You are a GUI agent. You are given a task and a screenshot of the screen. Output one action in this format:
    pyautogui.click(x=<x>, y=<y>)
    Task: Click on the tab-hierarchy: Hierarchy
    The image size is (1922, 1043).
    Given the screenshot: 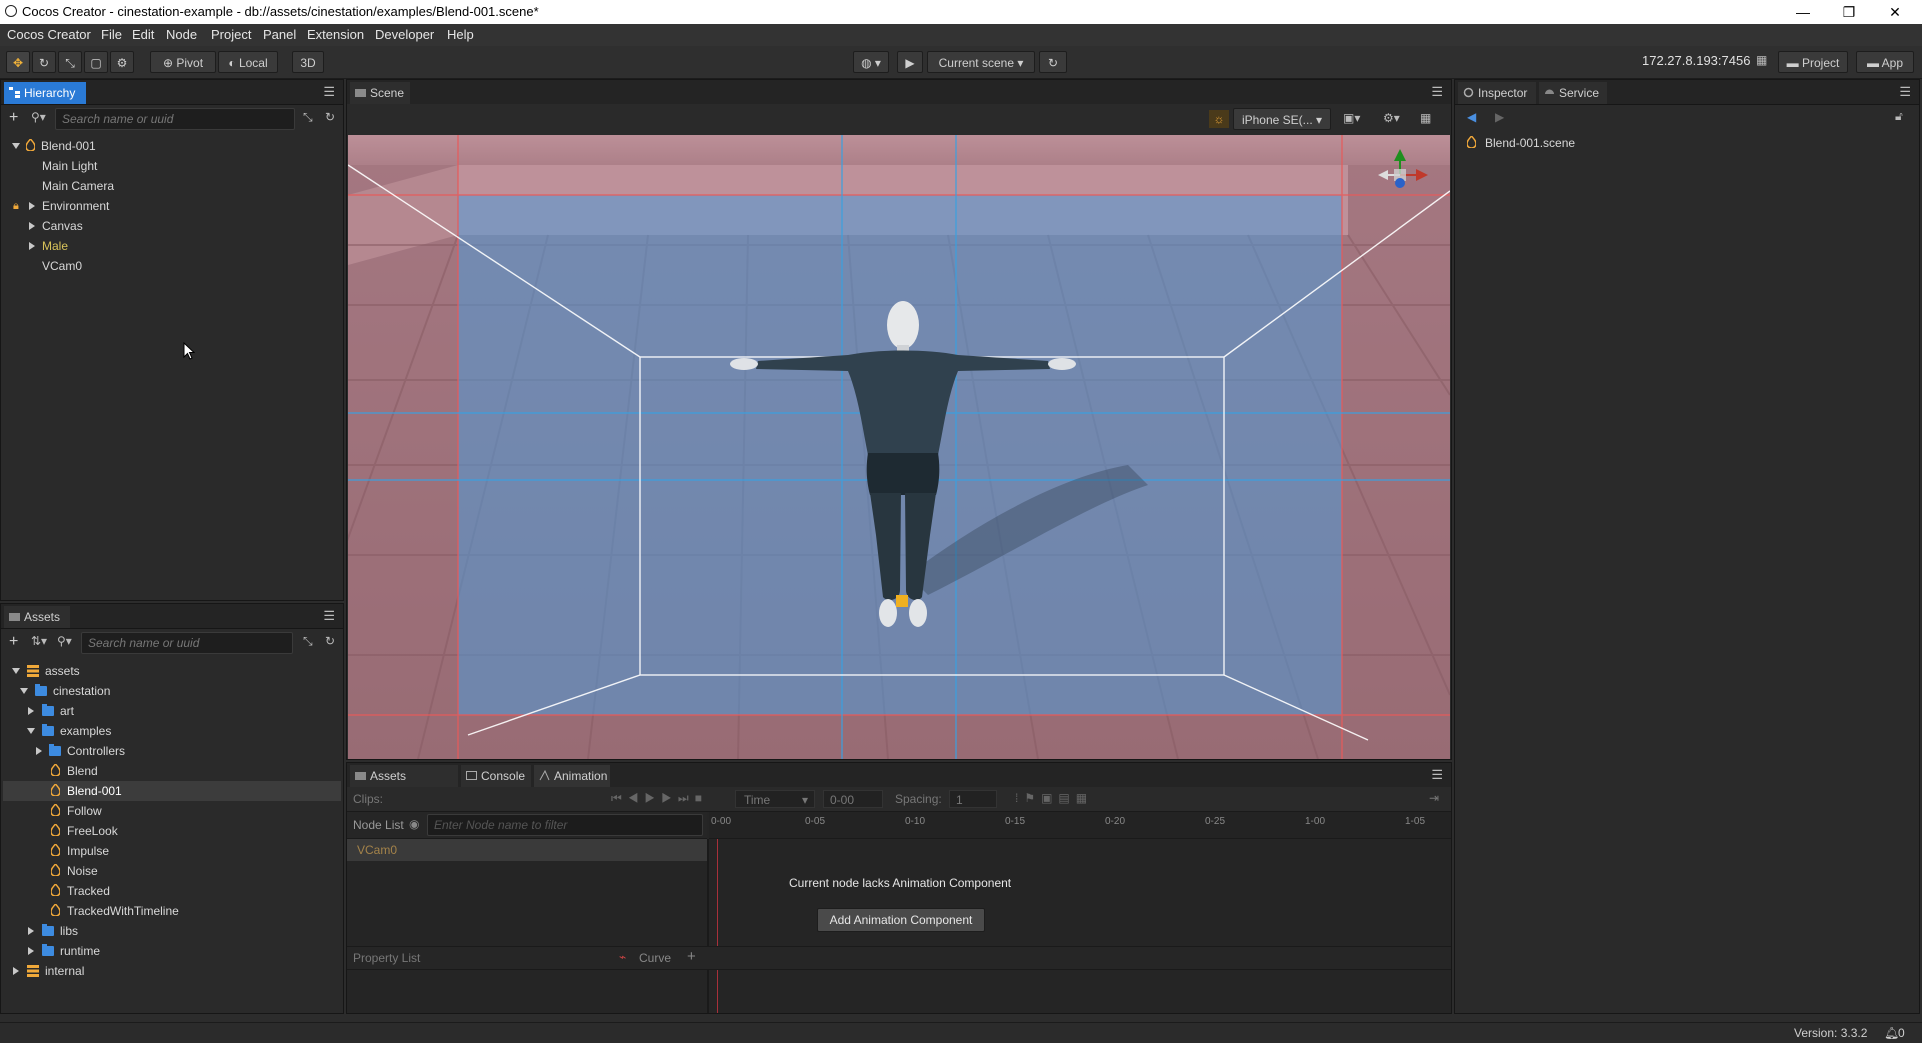 What is the action you would take?
    pyautogui.click(x=45, y=93)
    